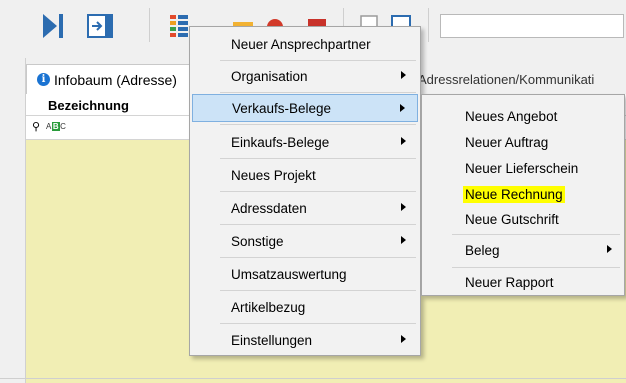 The height and width of the screenshot is (383, 626). Describe the element at coordinates (88, 105) in the screenshot. I see `column-header-bezeichnung: Bezeichnung` at that location.